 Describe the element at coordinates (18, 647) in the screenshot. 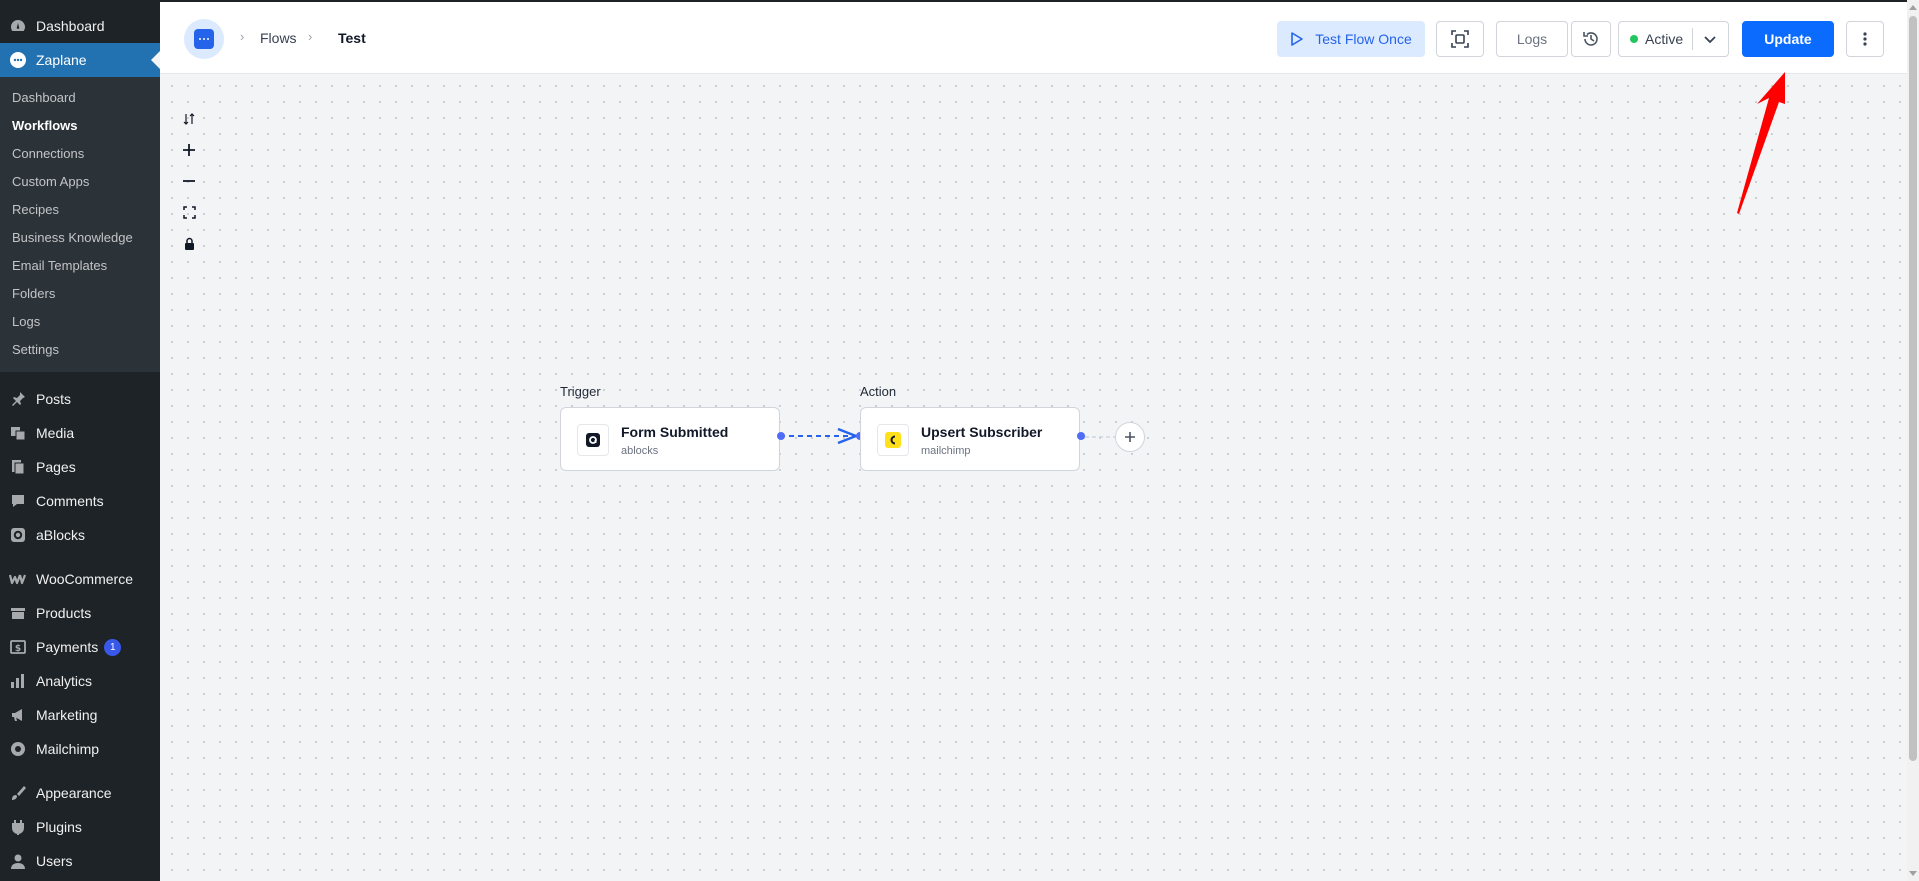

I see `payments-icon: $` at that location.